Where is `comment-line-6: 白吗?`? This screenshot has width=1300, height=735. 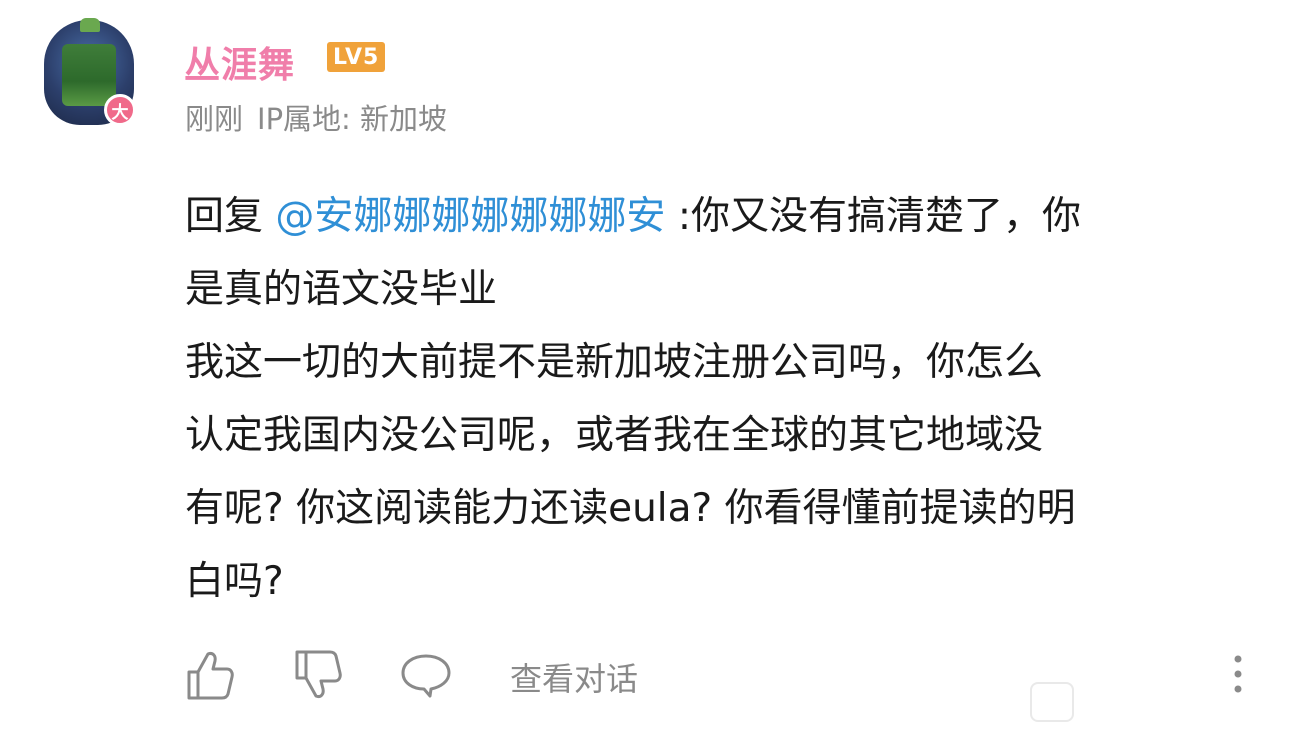 comment-line-6: 白吗? is located at coordinates (234, 581).